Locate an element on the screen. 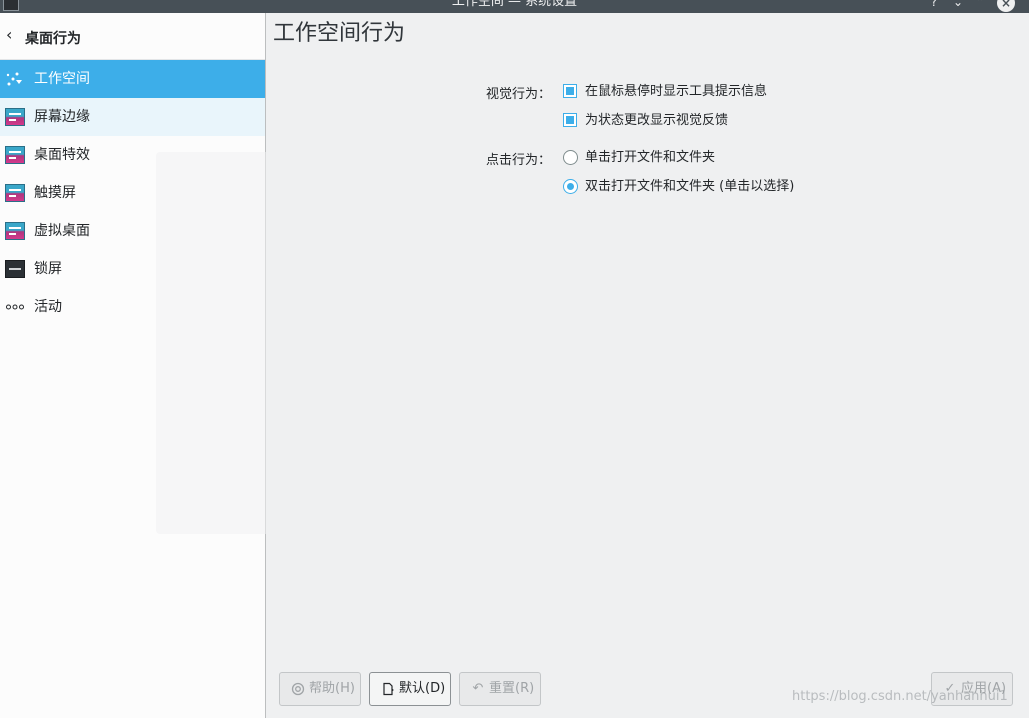 This screenshot has height=718, width=1029. reset-button: ↶ 重置(R) is located at coordinates (500, 689).